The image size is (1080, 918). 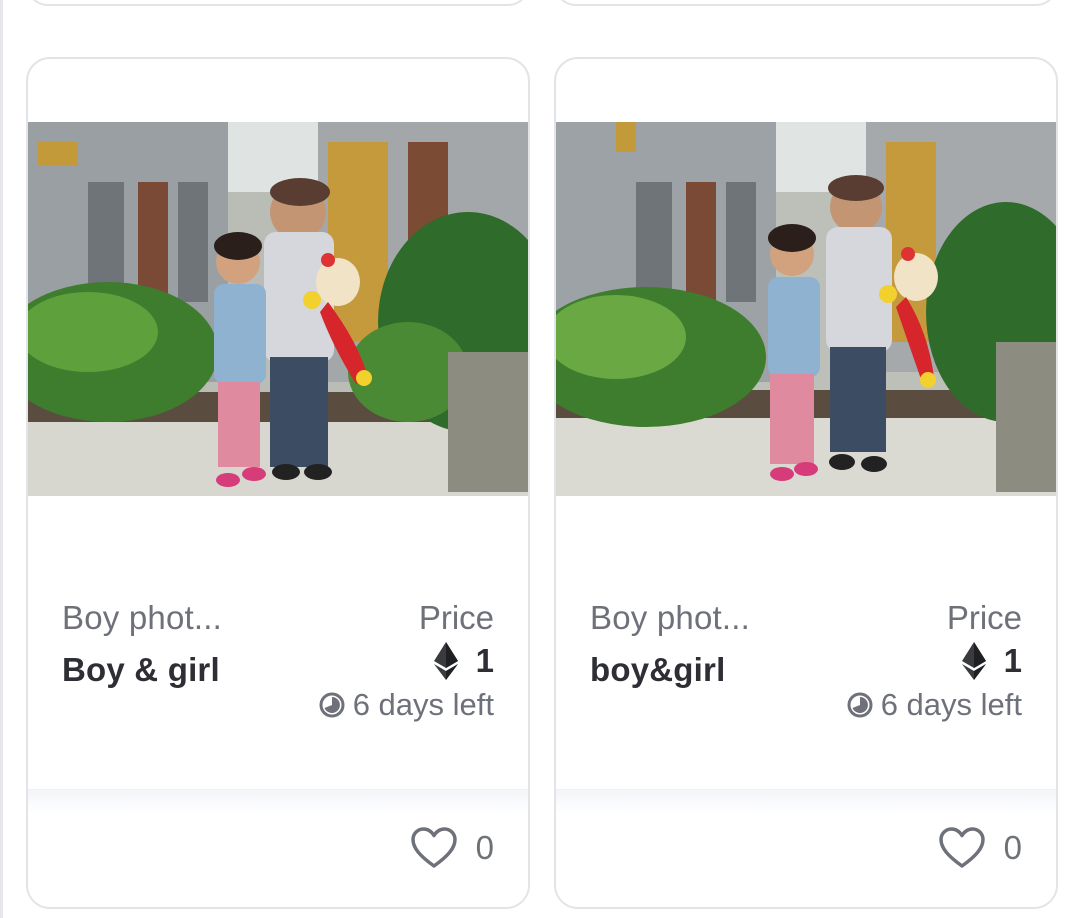 I want to click on item-name: boy&girl, so click(x=657, y=670).